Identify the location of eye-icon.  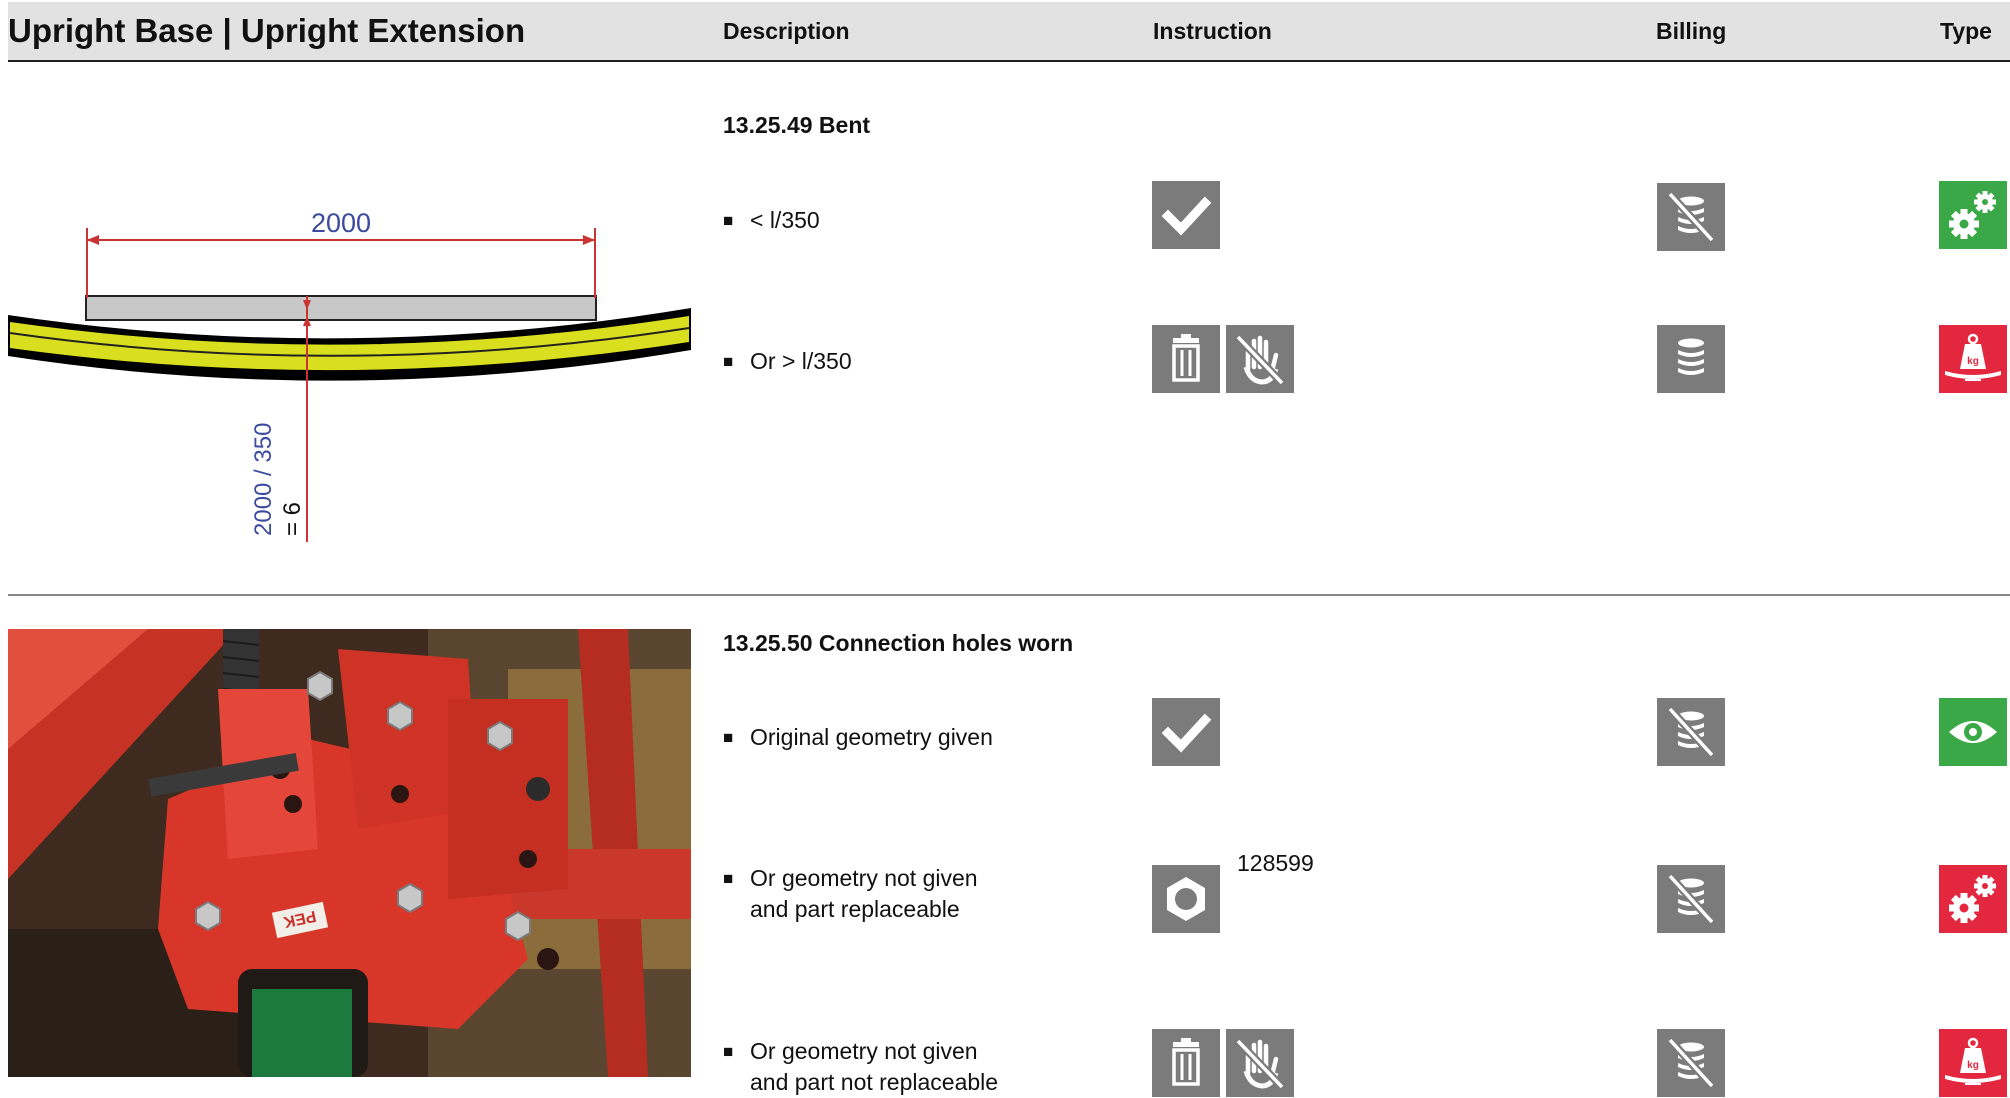
(1973, 732).